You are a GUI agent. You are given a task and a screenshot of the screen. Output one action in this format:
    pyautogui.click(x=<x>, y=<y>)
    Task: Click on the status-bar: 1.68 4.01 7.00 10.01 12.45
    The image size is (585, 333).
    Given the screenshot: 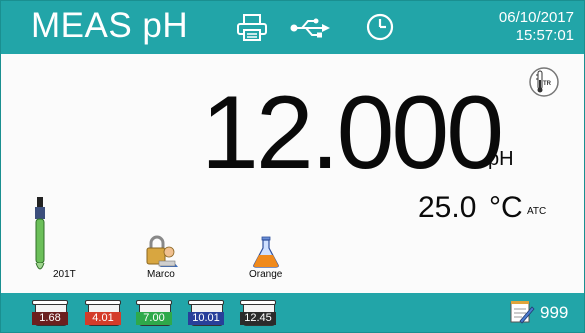 What is the action you would take?
    pyautogui.click(x=292, y=312)
    